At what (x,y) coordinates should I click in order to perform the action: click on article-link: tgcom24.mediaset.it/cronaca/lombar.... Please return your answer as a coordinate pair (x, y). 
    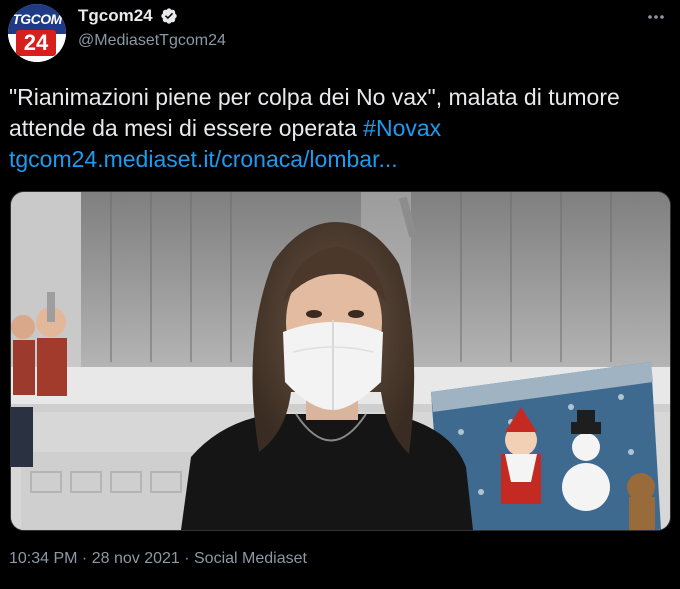
    Looking at the image, I should click on (203, 159).